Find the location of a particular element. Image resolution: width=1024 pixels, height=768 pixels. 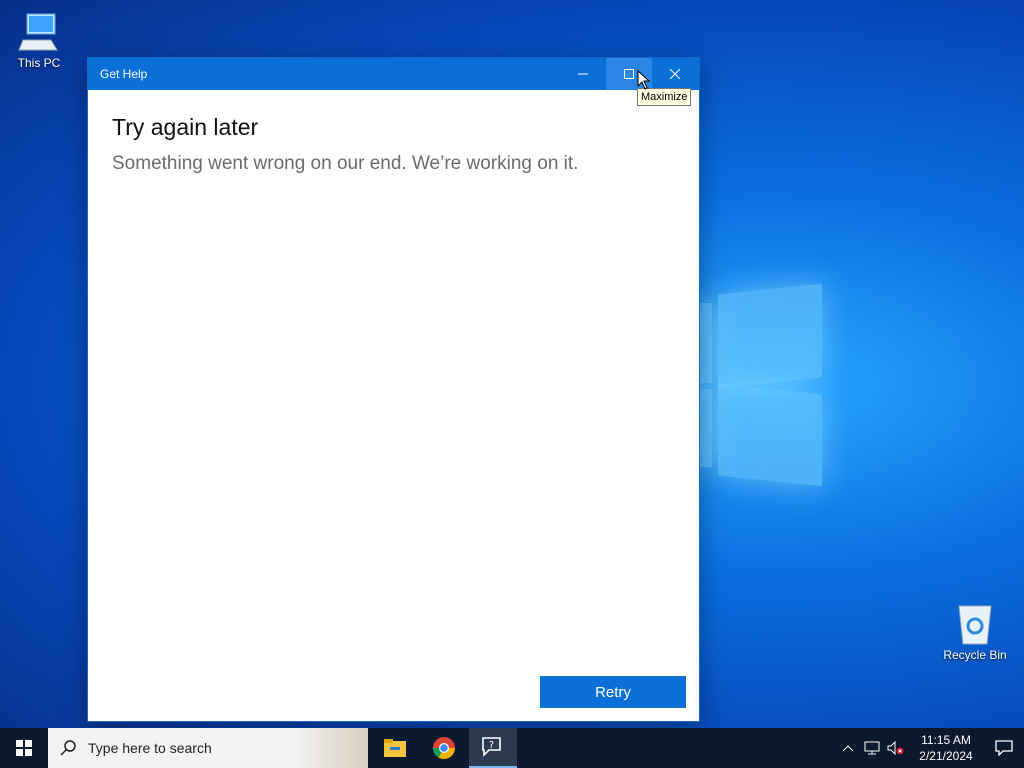

chevron-up-icon is located at coordinates (848, 748).